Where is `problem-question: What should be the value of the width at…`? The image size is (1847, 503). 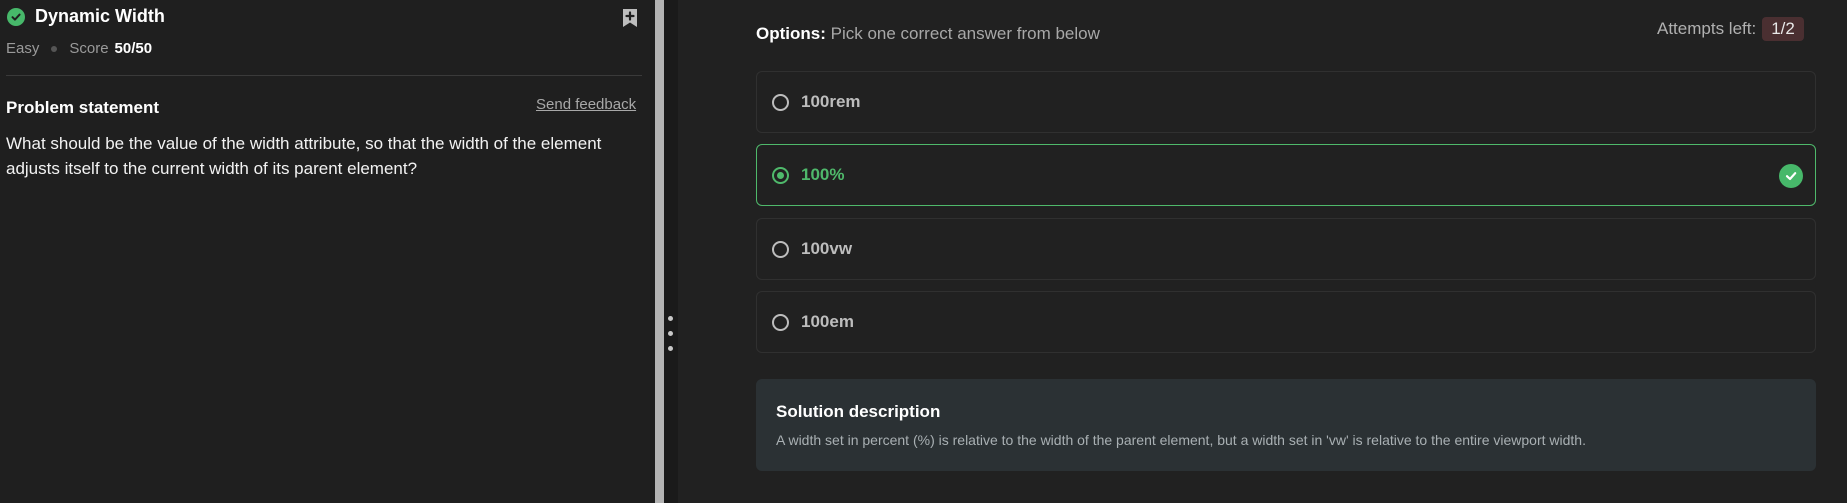 problem-question: What should be the value of the width at… is located at coordinates (304, 156).